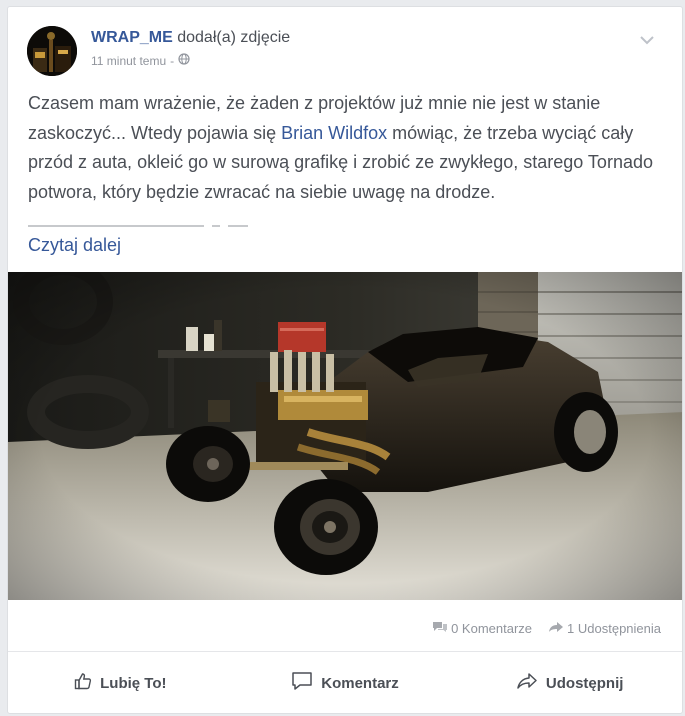 The image size is (685, 716). I want to click on share-button: Udostępnij, so click(569, 682).